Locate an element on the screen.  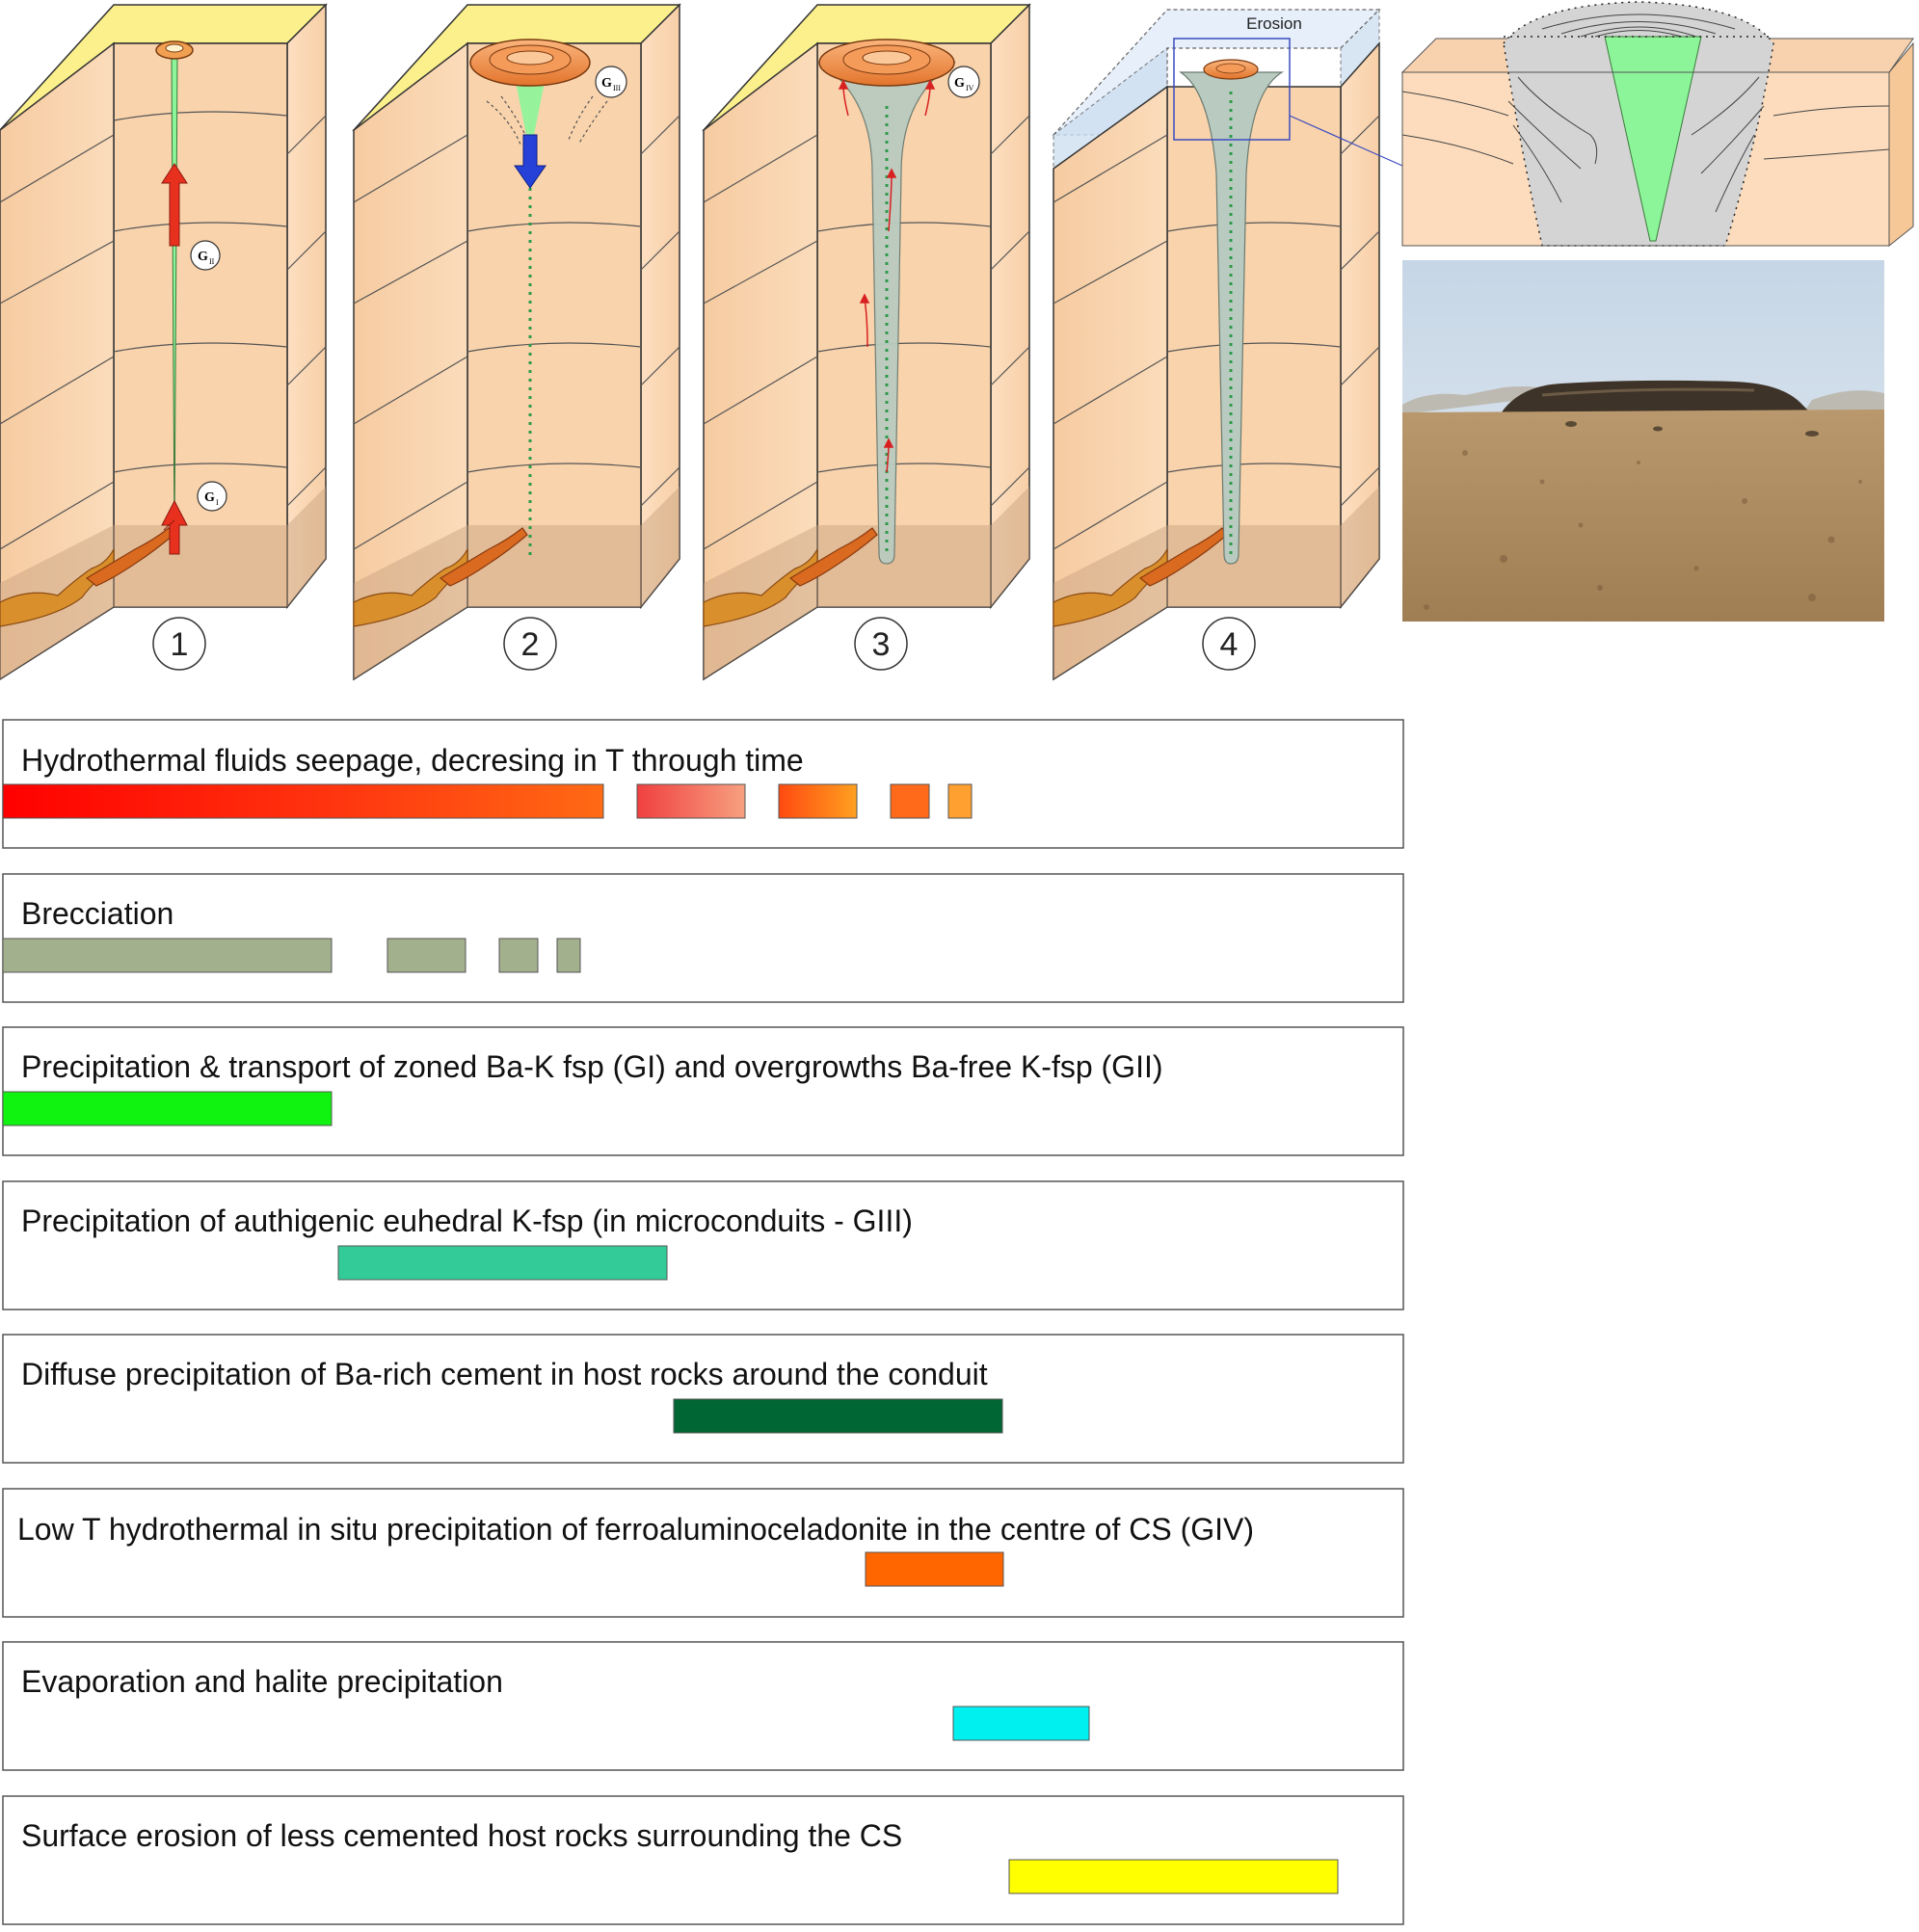
timeline-row-brecciation: Brecciation is located at coordinates (703, 938).